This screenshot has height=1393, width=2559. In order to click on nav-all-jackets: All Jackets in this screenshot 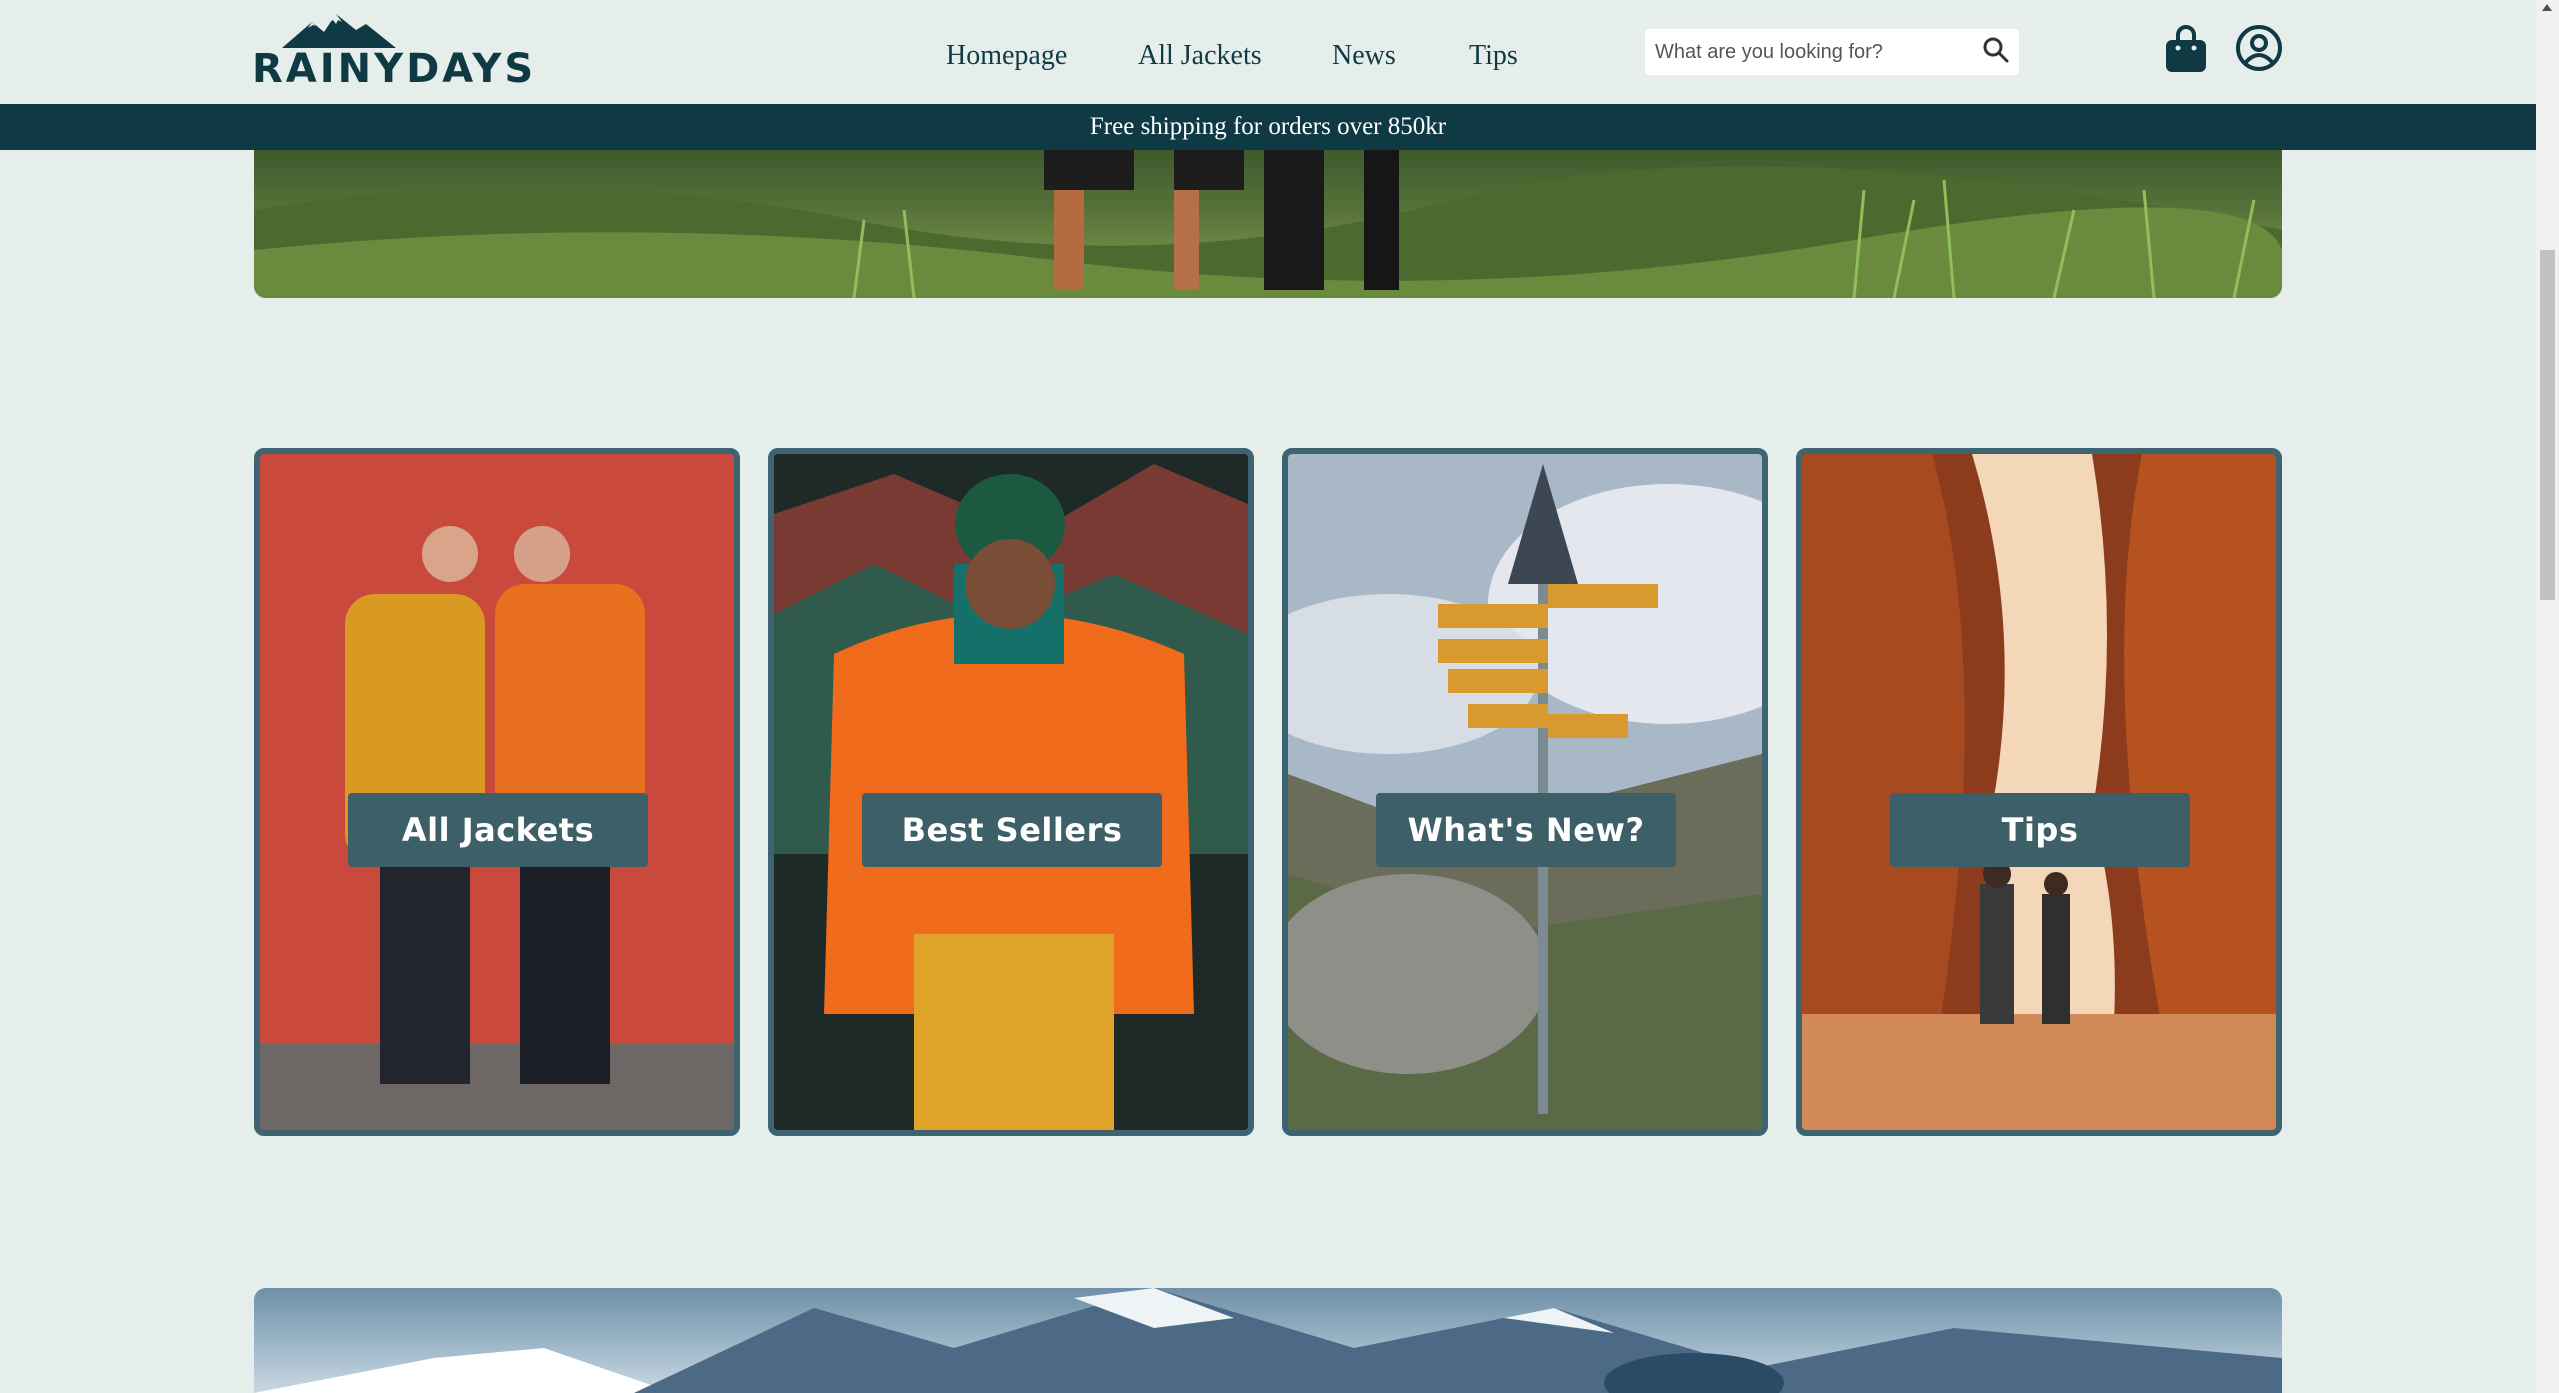, I will do `click(1200, 56)`.